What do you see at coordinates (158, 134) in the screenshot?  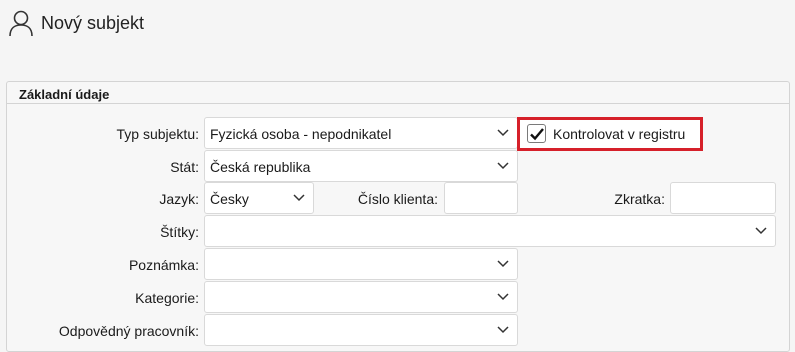 I see `typ-subjektu-label: Typ subjektu:` at bounding box center [158, 134].